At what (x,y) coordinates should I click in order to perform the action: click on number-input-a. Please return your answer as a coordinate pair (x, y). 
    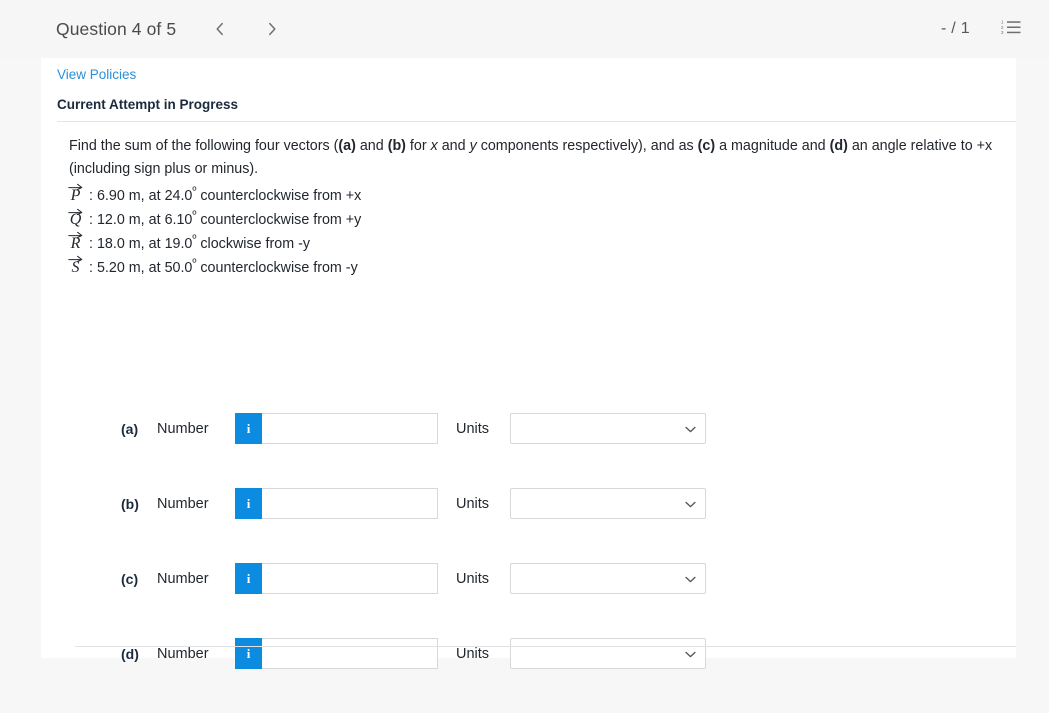
    Looking at the image, I should click on (350, 428).